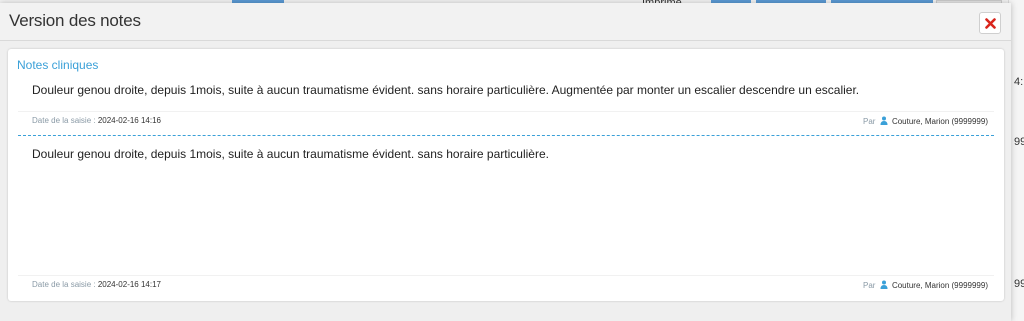 The image size is (1024, 321). What do you see at coordinates (129, 284) in the screenshot?
I see `entry-date-value: 2024-02-16 14:17` at bounding box center [129, 284].